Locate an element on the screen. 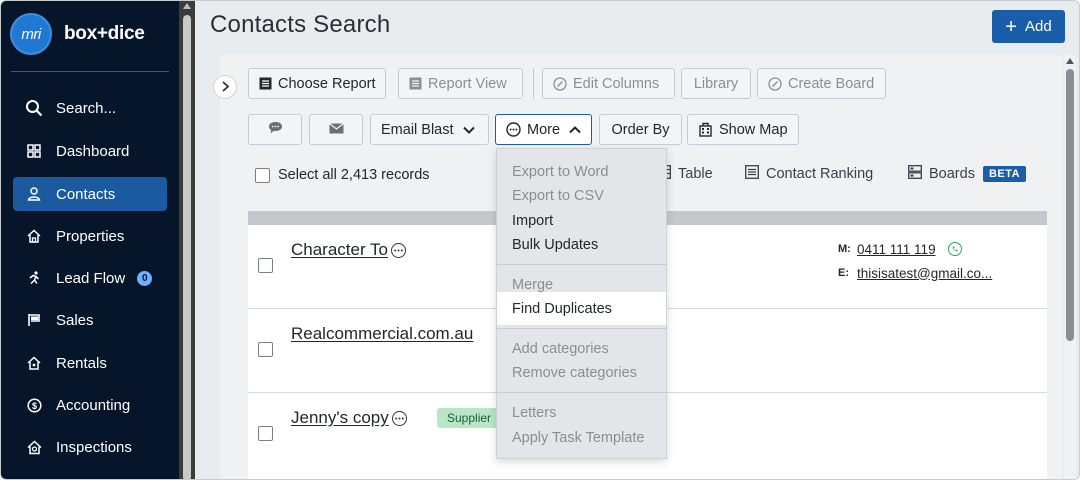 This screenshot has width=1080, height=480. sidebar-item-lead-flow: Lead Flow 0 is located at coordinates (90, 278).